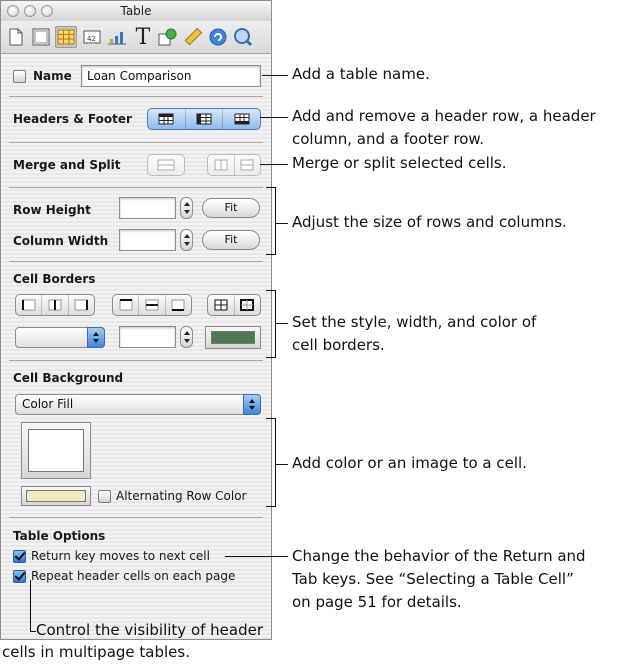  Describe the element at coordinates (19, 76) in the screenshot. I see `name-checkbox` at that location.